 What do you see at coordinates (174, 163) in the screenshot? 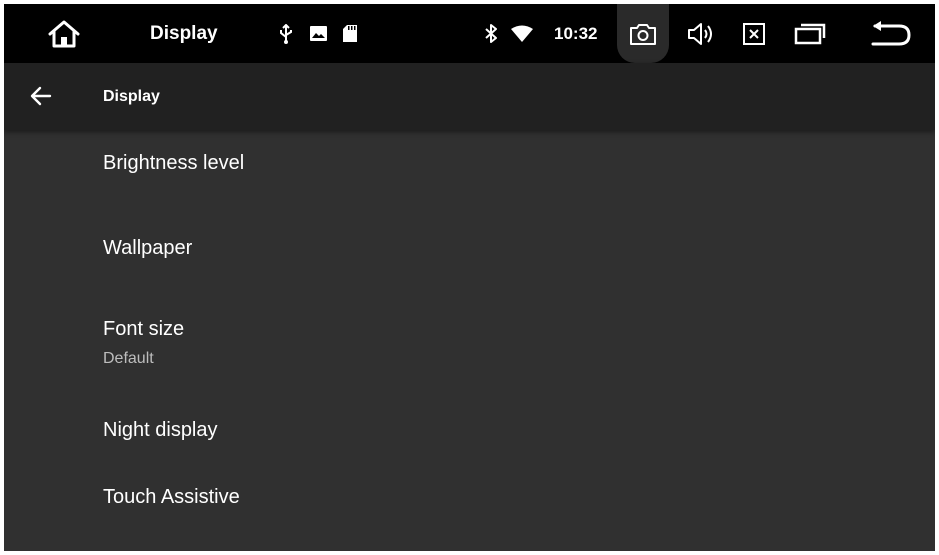
I see `setting-title: Brightness level` at bounding box center [174, 163].